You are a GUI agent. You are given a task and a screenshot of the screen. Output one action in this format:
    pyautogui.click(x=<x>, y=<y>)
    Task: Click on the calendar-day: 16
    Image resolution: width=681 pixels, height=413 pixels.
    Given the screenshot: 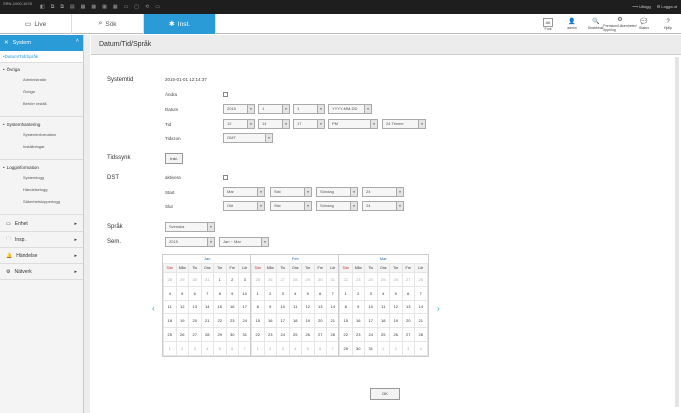 What is the action you would take?
    pyautogui.click(x=358, y=321)
    